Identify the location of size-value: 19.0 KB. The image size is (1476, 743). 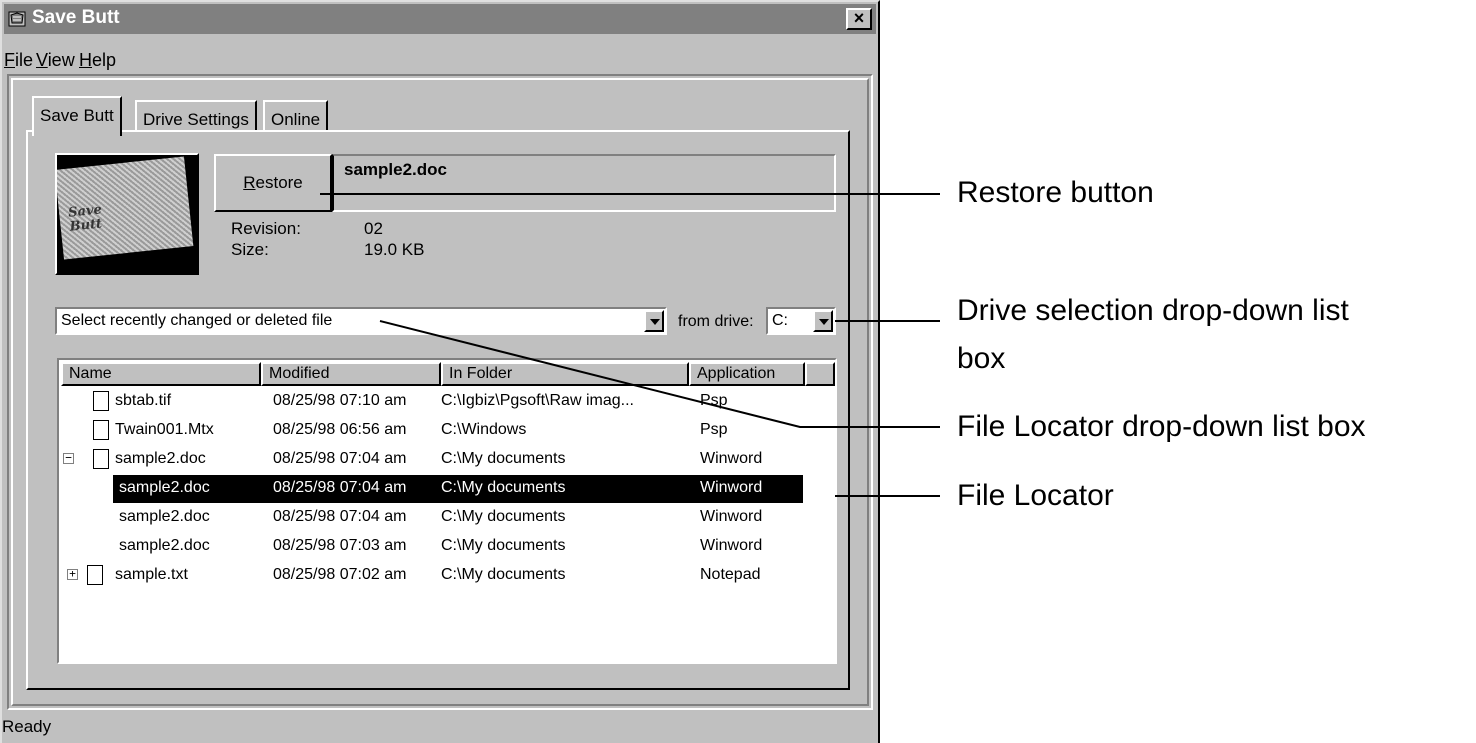
(394, 249).